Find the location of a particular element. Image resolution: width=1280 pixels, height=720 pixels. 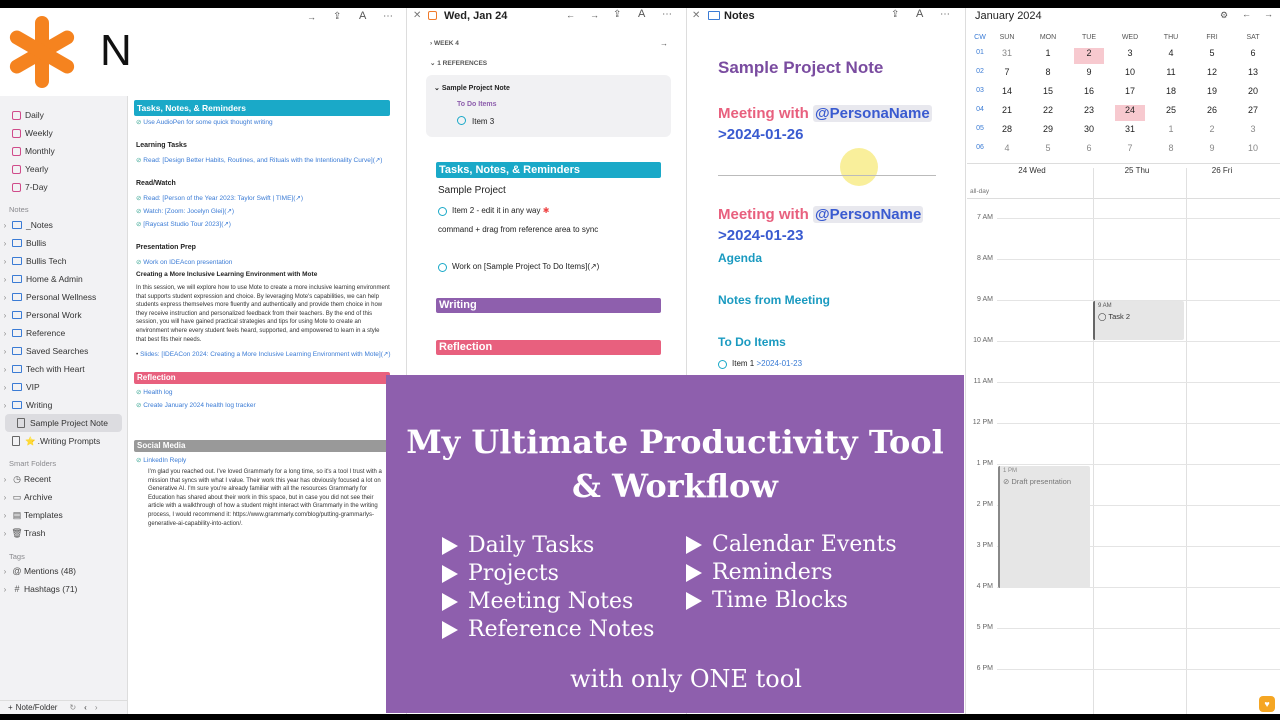

week-number: 06 is located at coordinates (980, 147).